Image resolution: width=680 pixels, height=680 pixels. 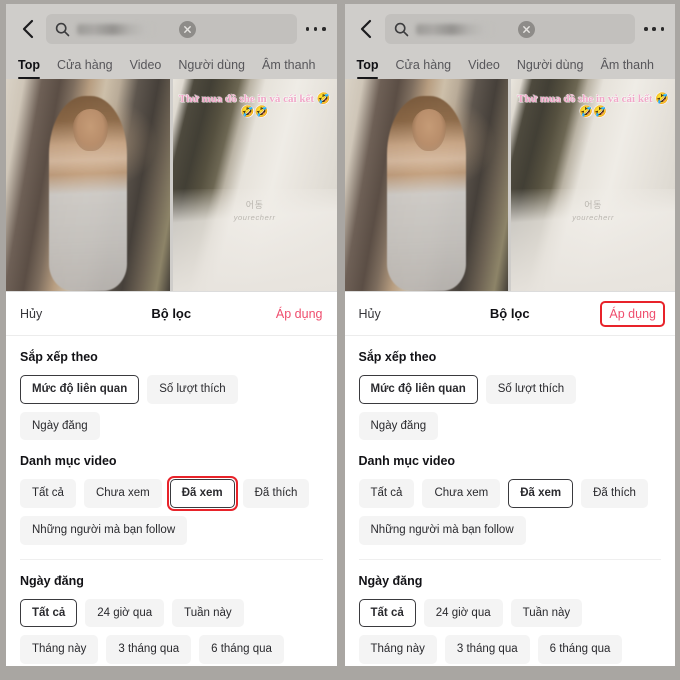 I want to click on search-chrome: Top Cửa hàng Video Người dùng Âm thanh, so click(x=171, y=41).